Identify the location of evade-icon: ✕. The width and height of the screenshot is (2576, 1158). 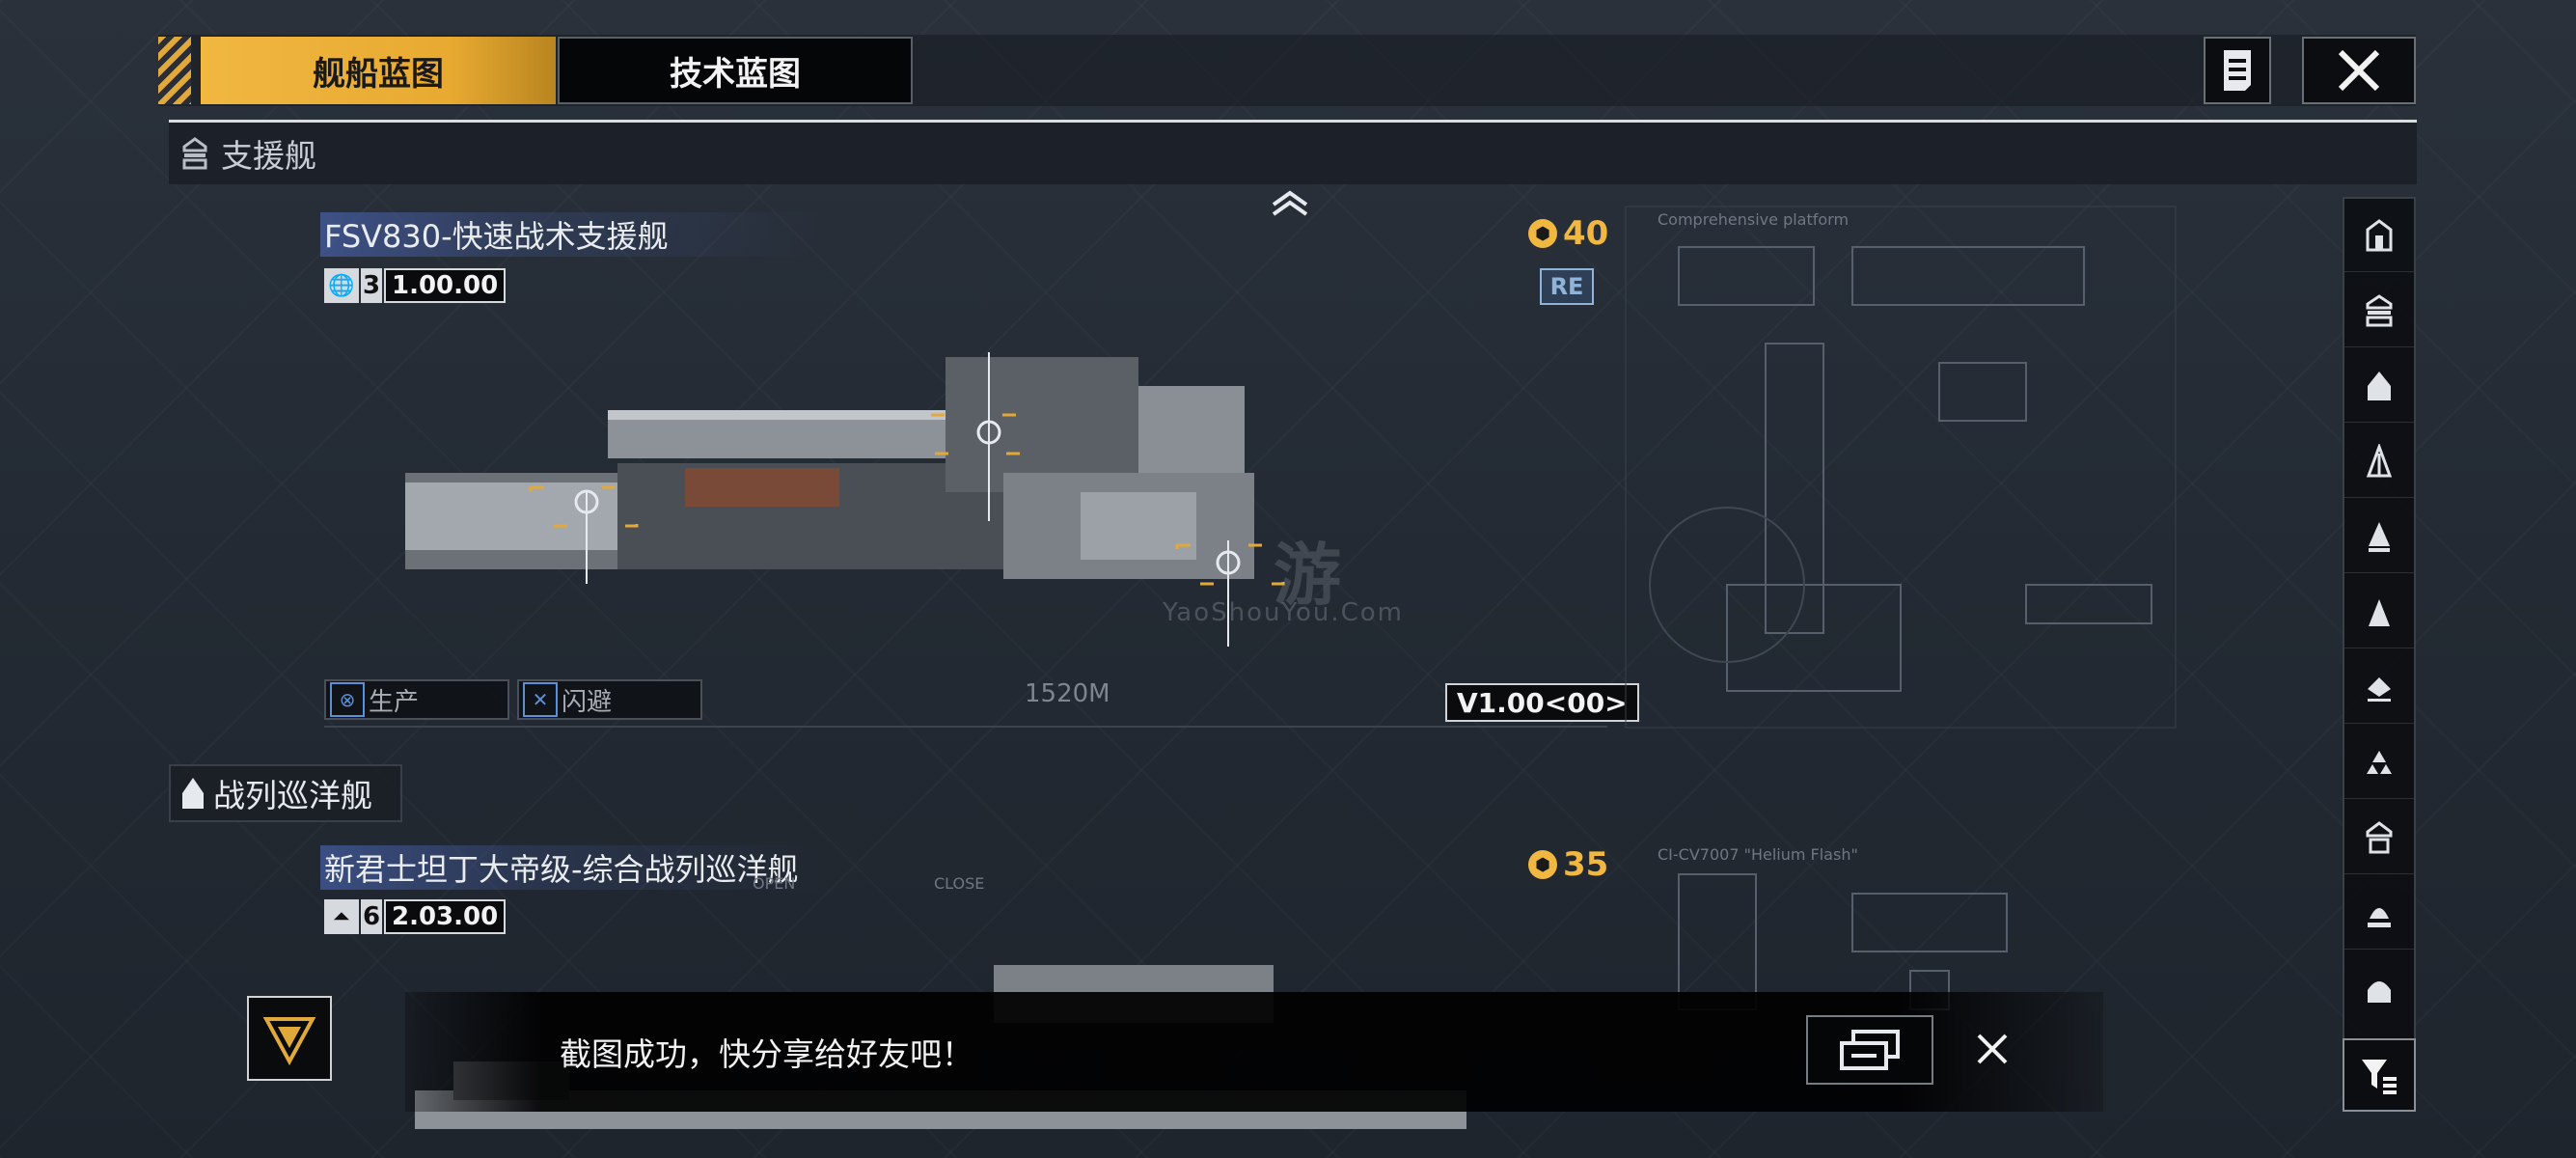
(540, 699).